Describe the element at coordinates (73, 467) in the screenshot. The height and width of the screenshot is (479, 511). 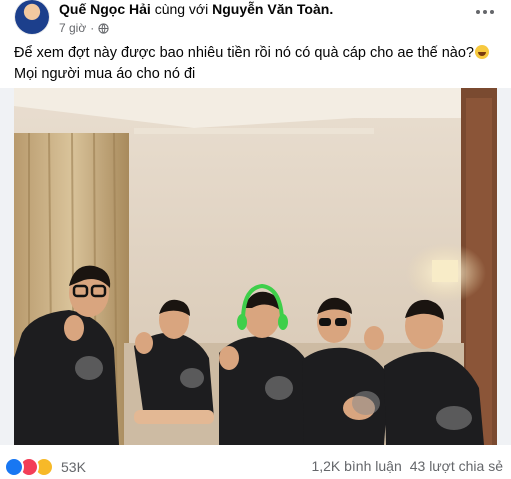
I see `reaction-count: 53K` at that location.